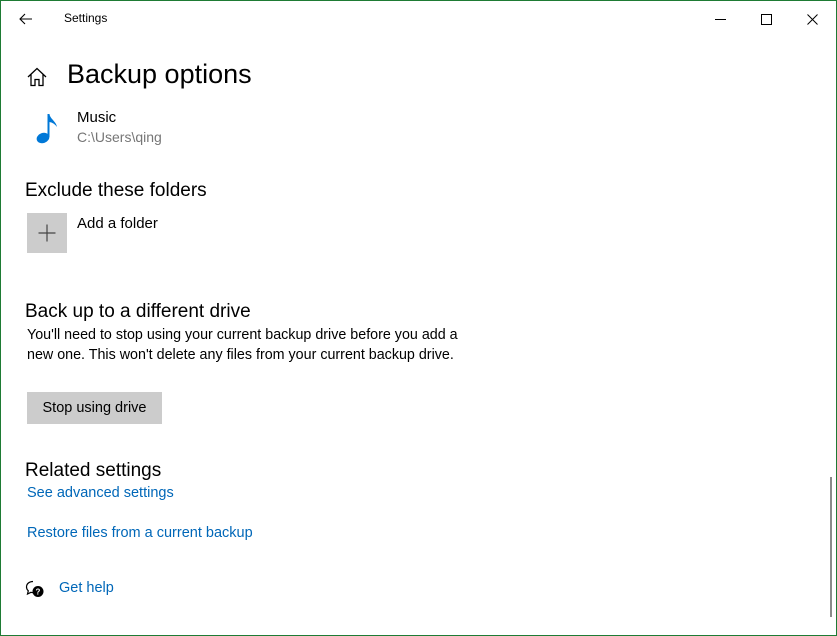 The image size is (837, 636). Describe the element at coordinates (159, 74) in the screenshot. I see `page-title: Backup options` at that location.